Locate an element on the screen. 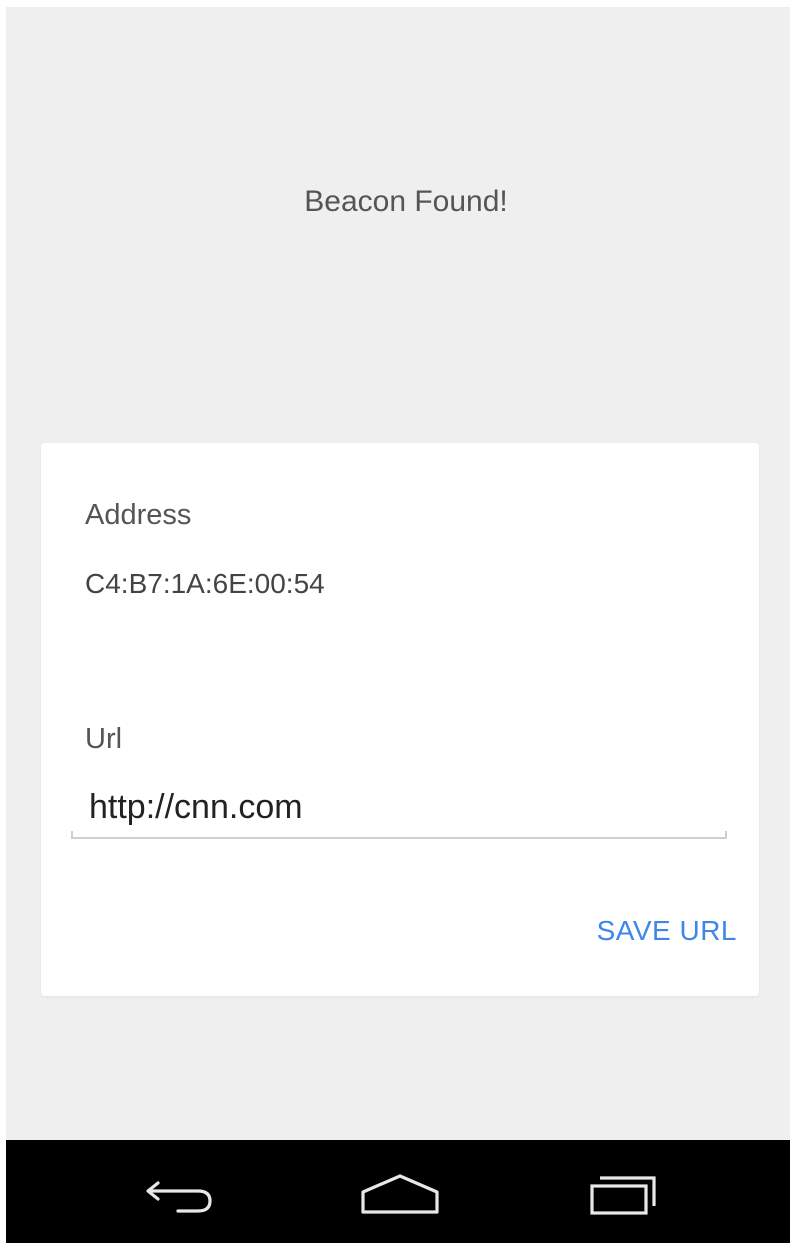  address-value: C4:B7:1A:6E:00:54 is located at coordinates (205, 583).